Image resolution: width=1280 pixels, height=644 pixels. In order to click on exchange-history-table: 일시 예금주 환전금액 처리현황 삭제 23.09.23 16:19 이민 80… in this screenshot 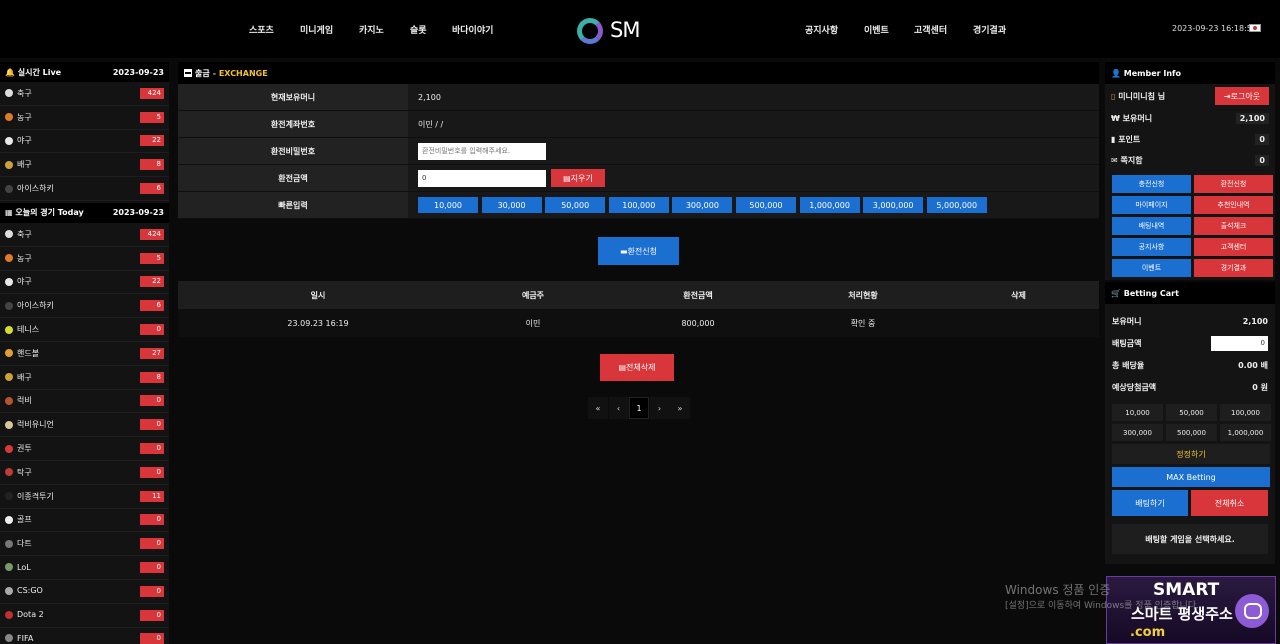, I will do `click(638, 309)`.